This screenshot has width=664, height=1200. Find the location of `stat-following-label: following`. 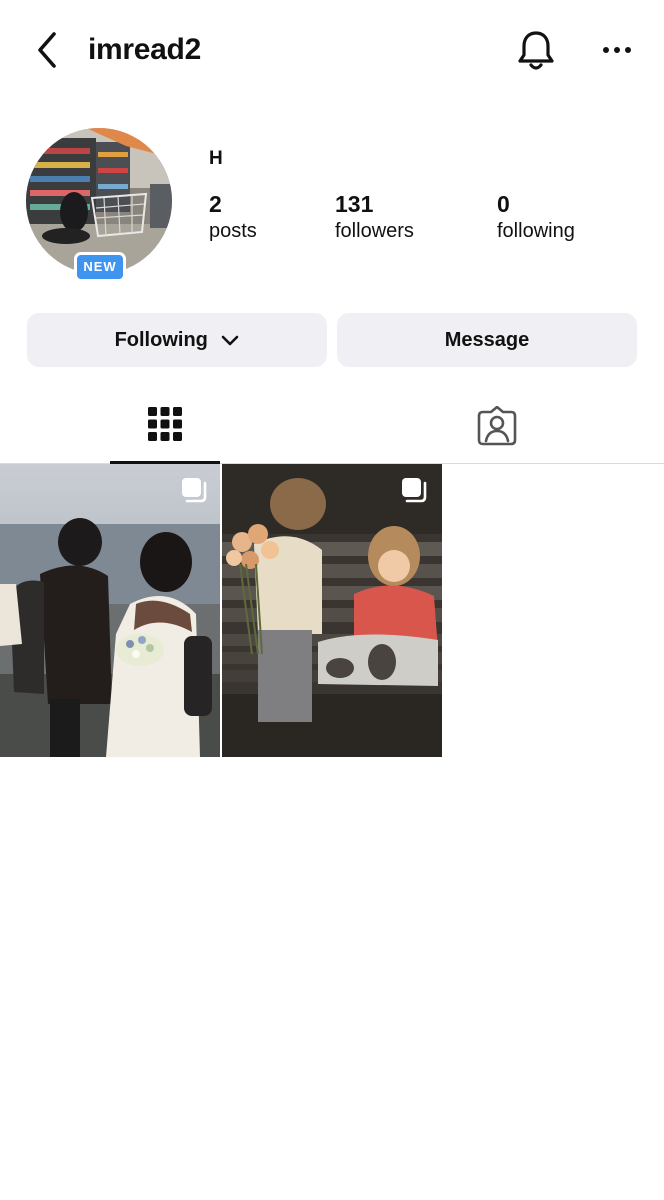

stat-following-label: following is located at coordinates (536, 231).